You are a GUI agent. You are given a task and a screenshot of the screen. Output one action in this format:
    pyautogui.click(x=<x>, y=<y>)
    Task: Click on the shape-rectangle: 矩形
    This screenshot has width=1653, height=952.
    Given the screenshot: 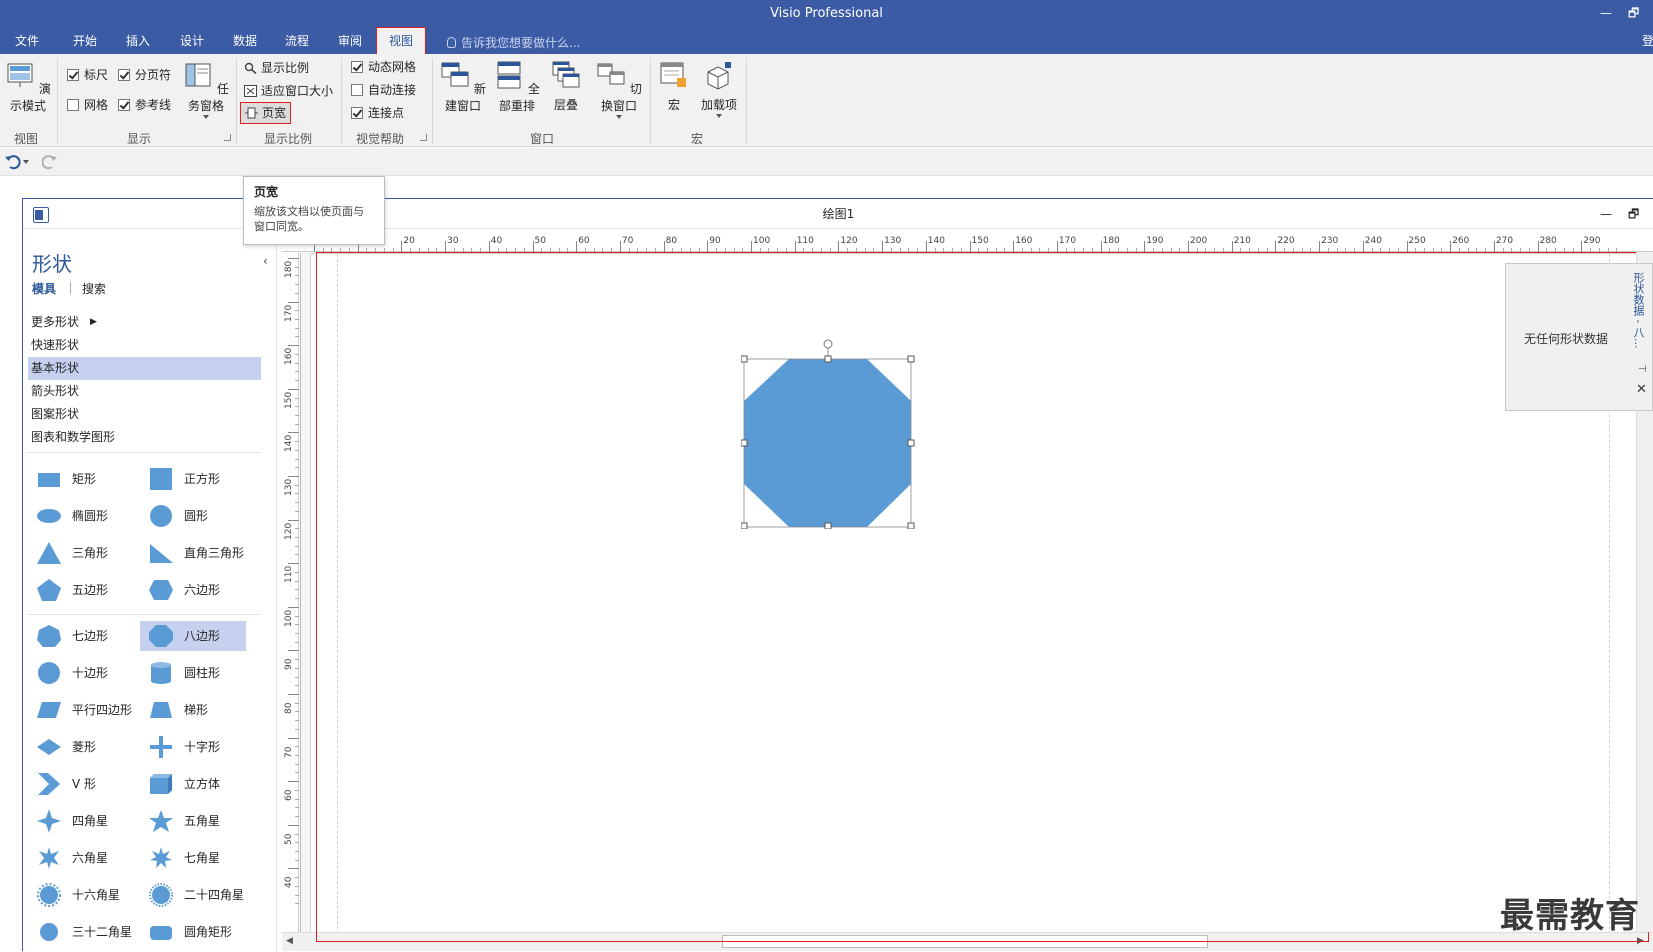 What is the action you would take?
    pyautogui.click(x=78, y=479)
    